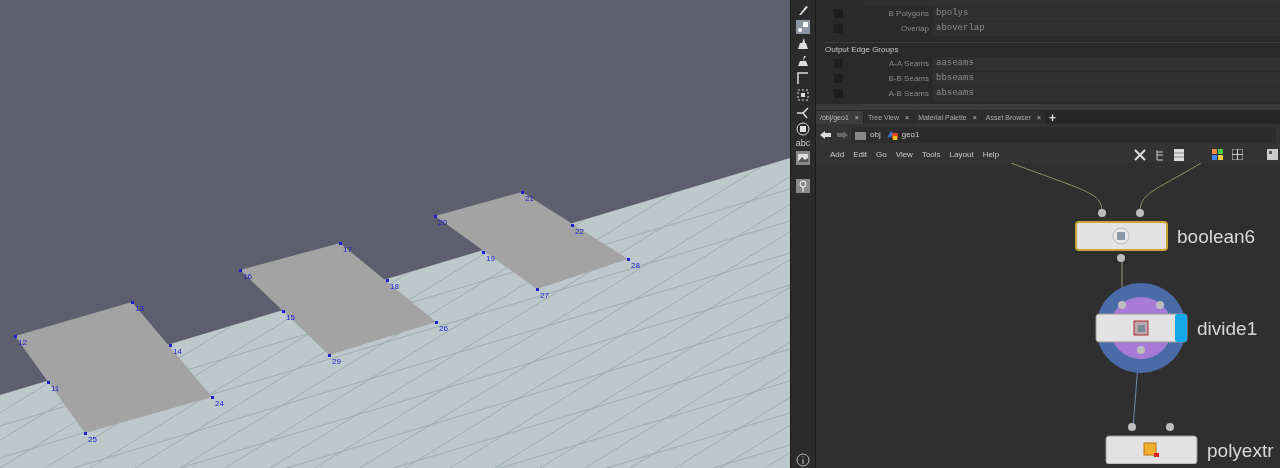 Image resolution: width=1280 pixels, height=468 pixels. What do you see at coordinates (1140, 154) in the screenshot?
I see `tools-icon` at bounding box center [1140, 154].